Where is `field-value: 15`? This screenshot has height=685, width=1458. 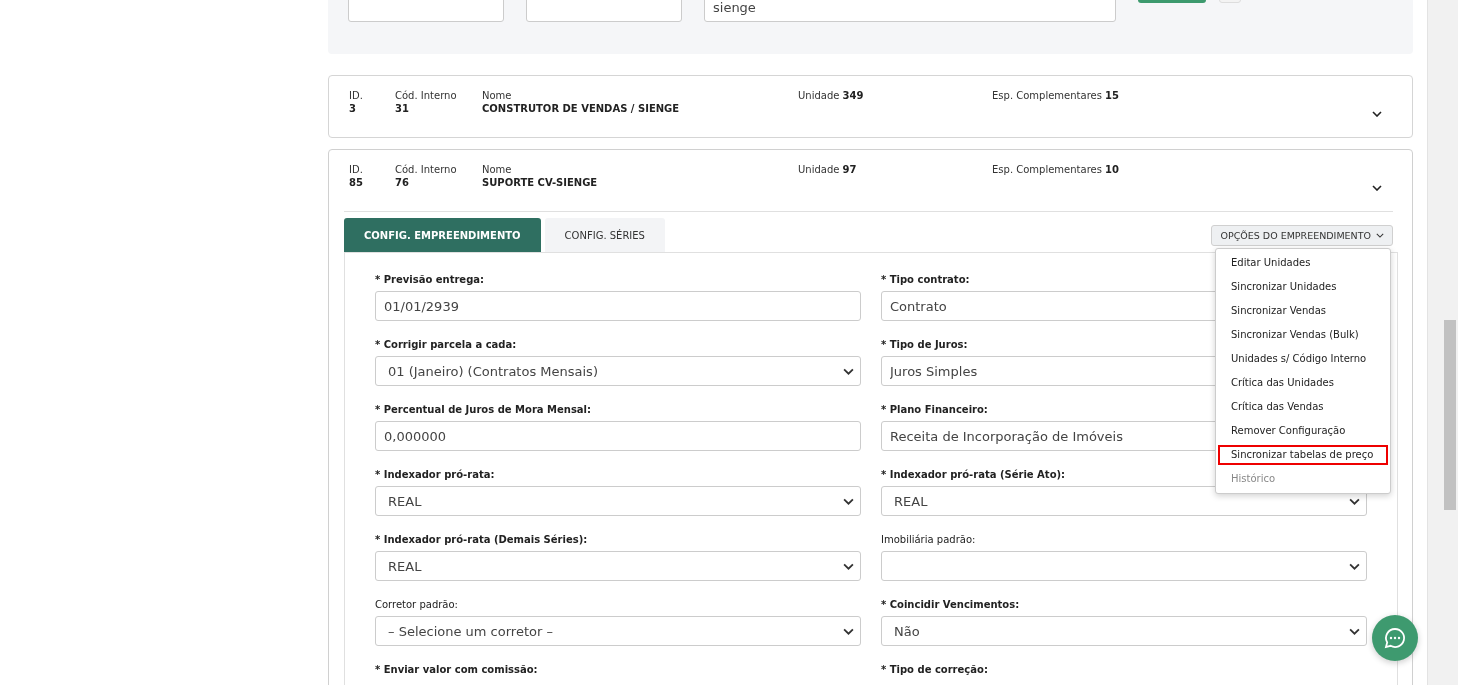 field-value: 15 is located at coordinates (1112, 95).